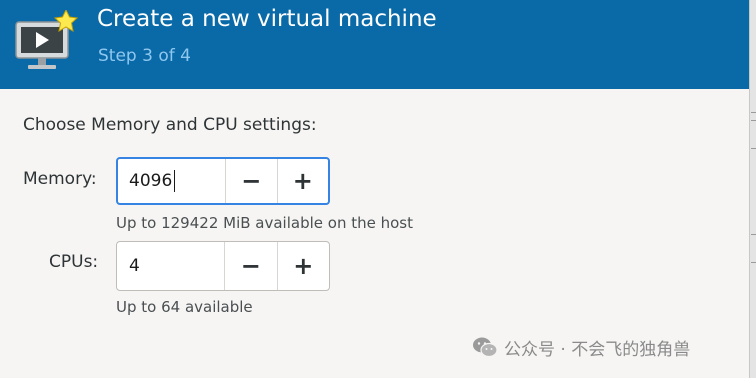 The image size is (756, 378). What do you see at coordinates (267, 19) in the screenshot?
I see `wizard-title: Create a new virtual machine` at bounding box center [267, 19].